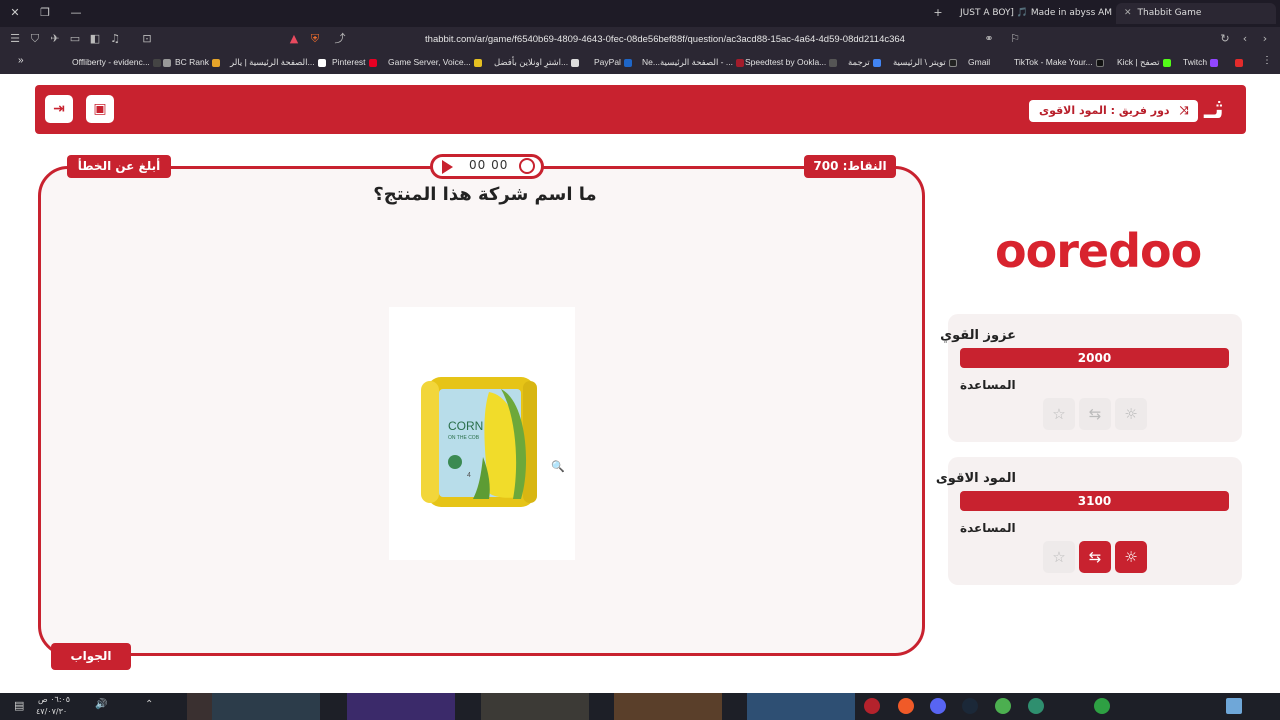 The image size is (1280, 720). Describe the element at coordinates (485, 194) in the screenshot. I see `question-text: ما اسم شركة هذا المنتج؟` at that location.